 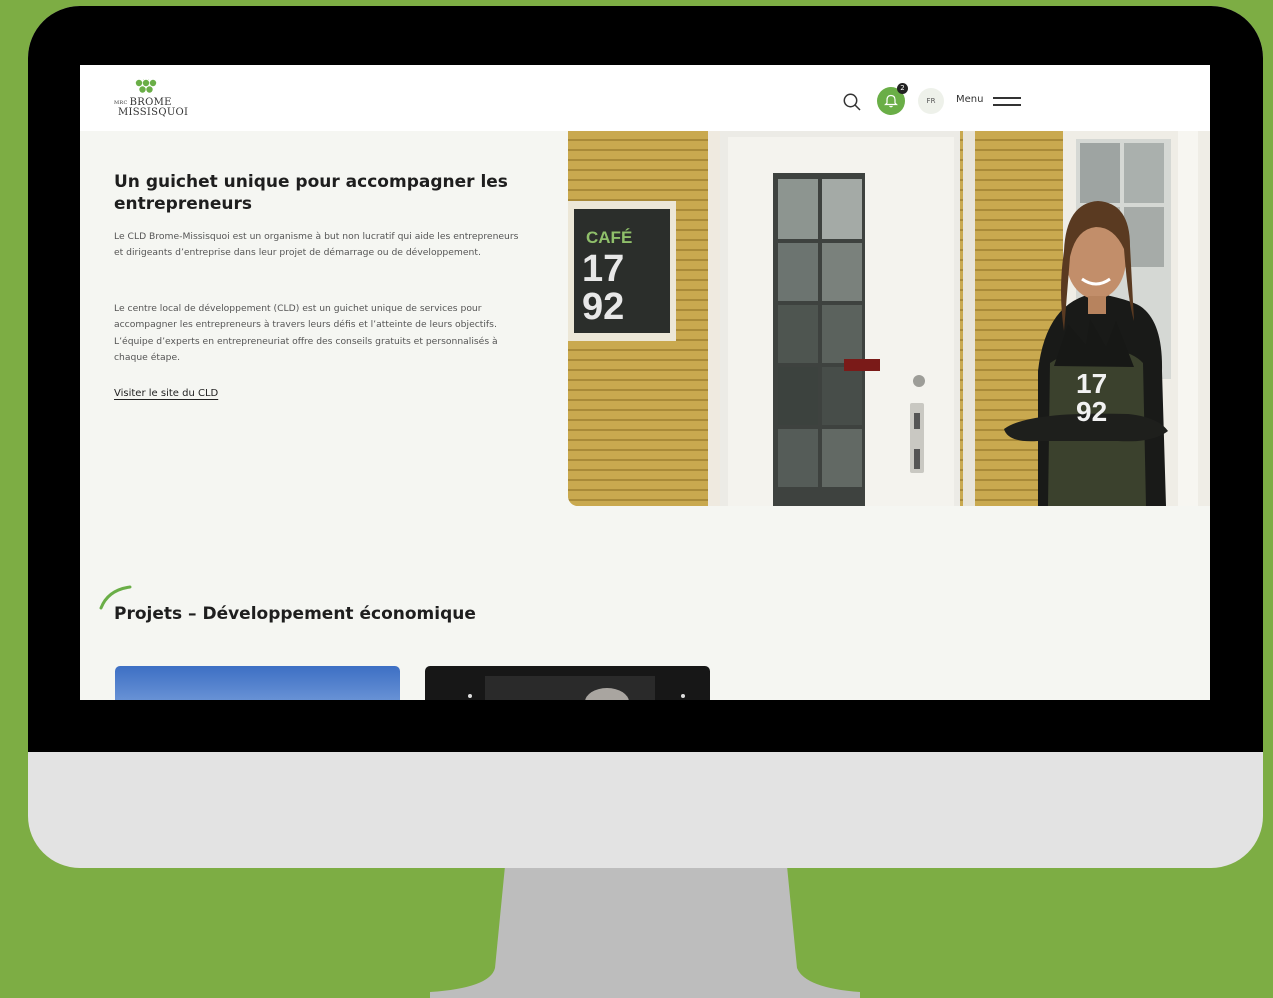 I want to click on sign-number-top: 17, so click(x=603, y=269).